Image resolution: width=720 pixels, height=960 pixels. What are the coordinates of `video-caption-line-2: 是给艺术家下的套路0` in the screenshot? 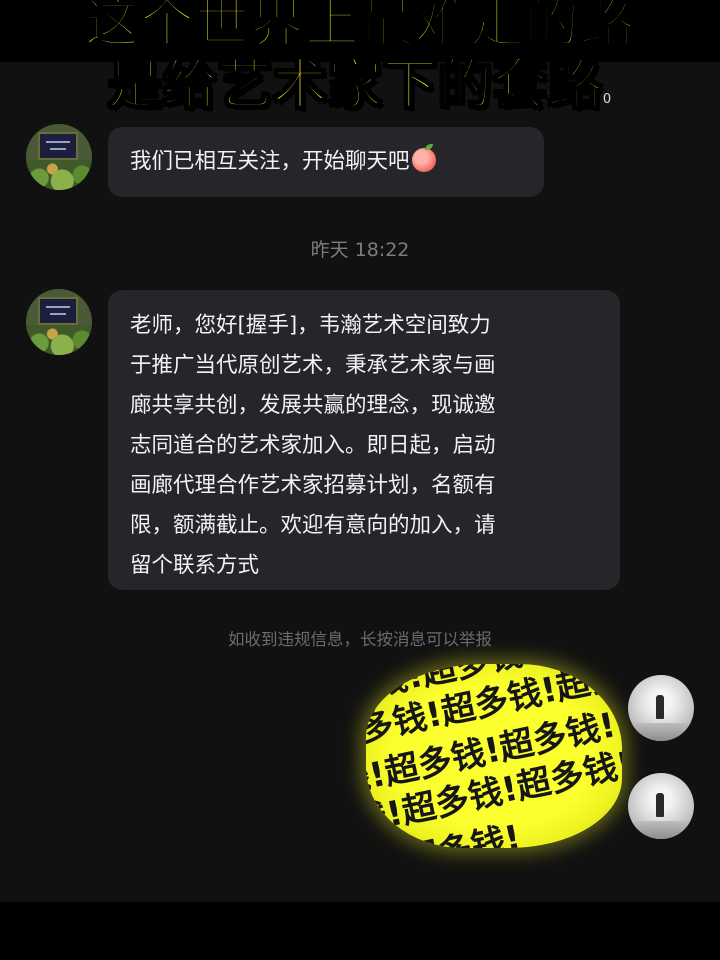 It's located at (360, 79).